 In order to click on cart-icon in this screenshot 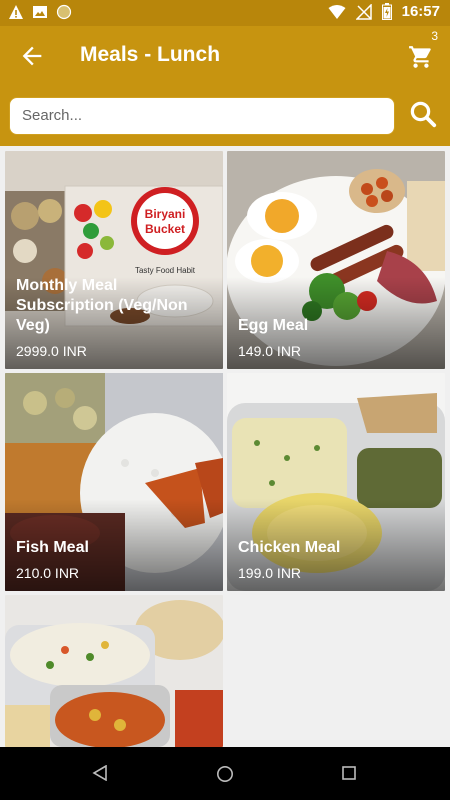, I will do `click(421, 57)`.